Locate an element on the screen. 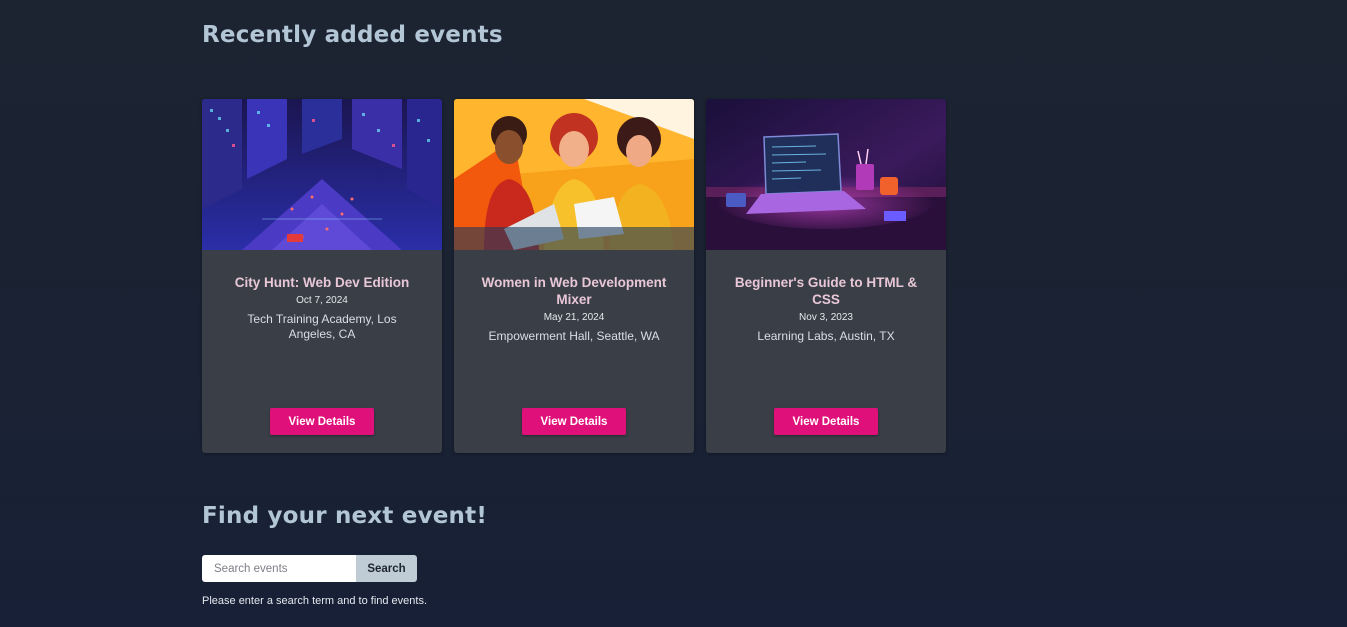 Image resolution: width=1347 pixels, height=627 pixels. event-title: Women in Web Development Mixer is located at coordinates (574, 291).